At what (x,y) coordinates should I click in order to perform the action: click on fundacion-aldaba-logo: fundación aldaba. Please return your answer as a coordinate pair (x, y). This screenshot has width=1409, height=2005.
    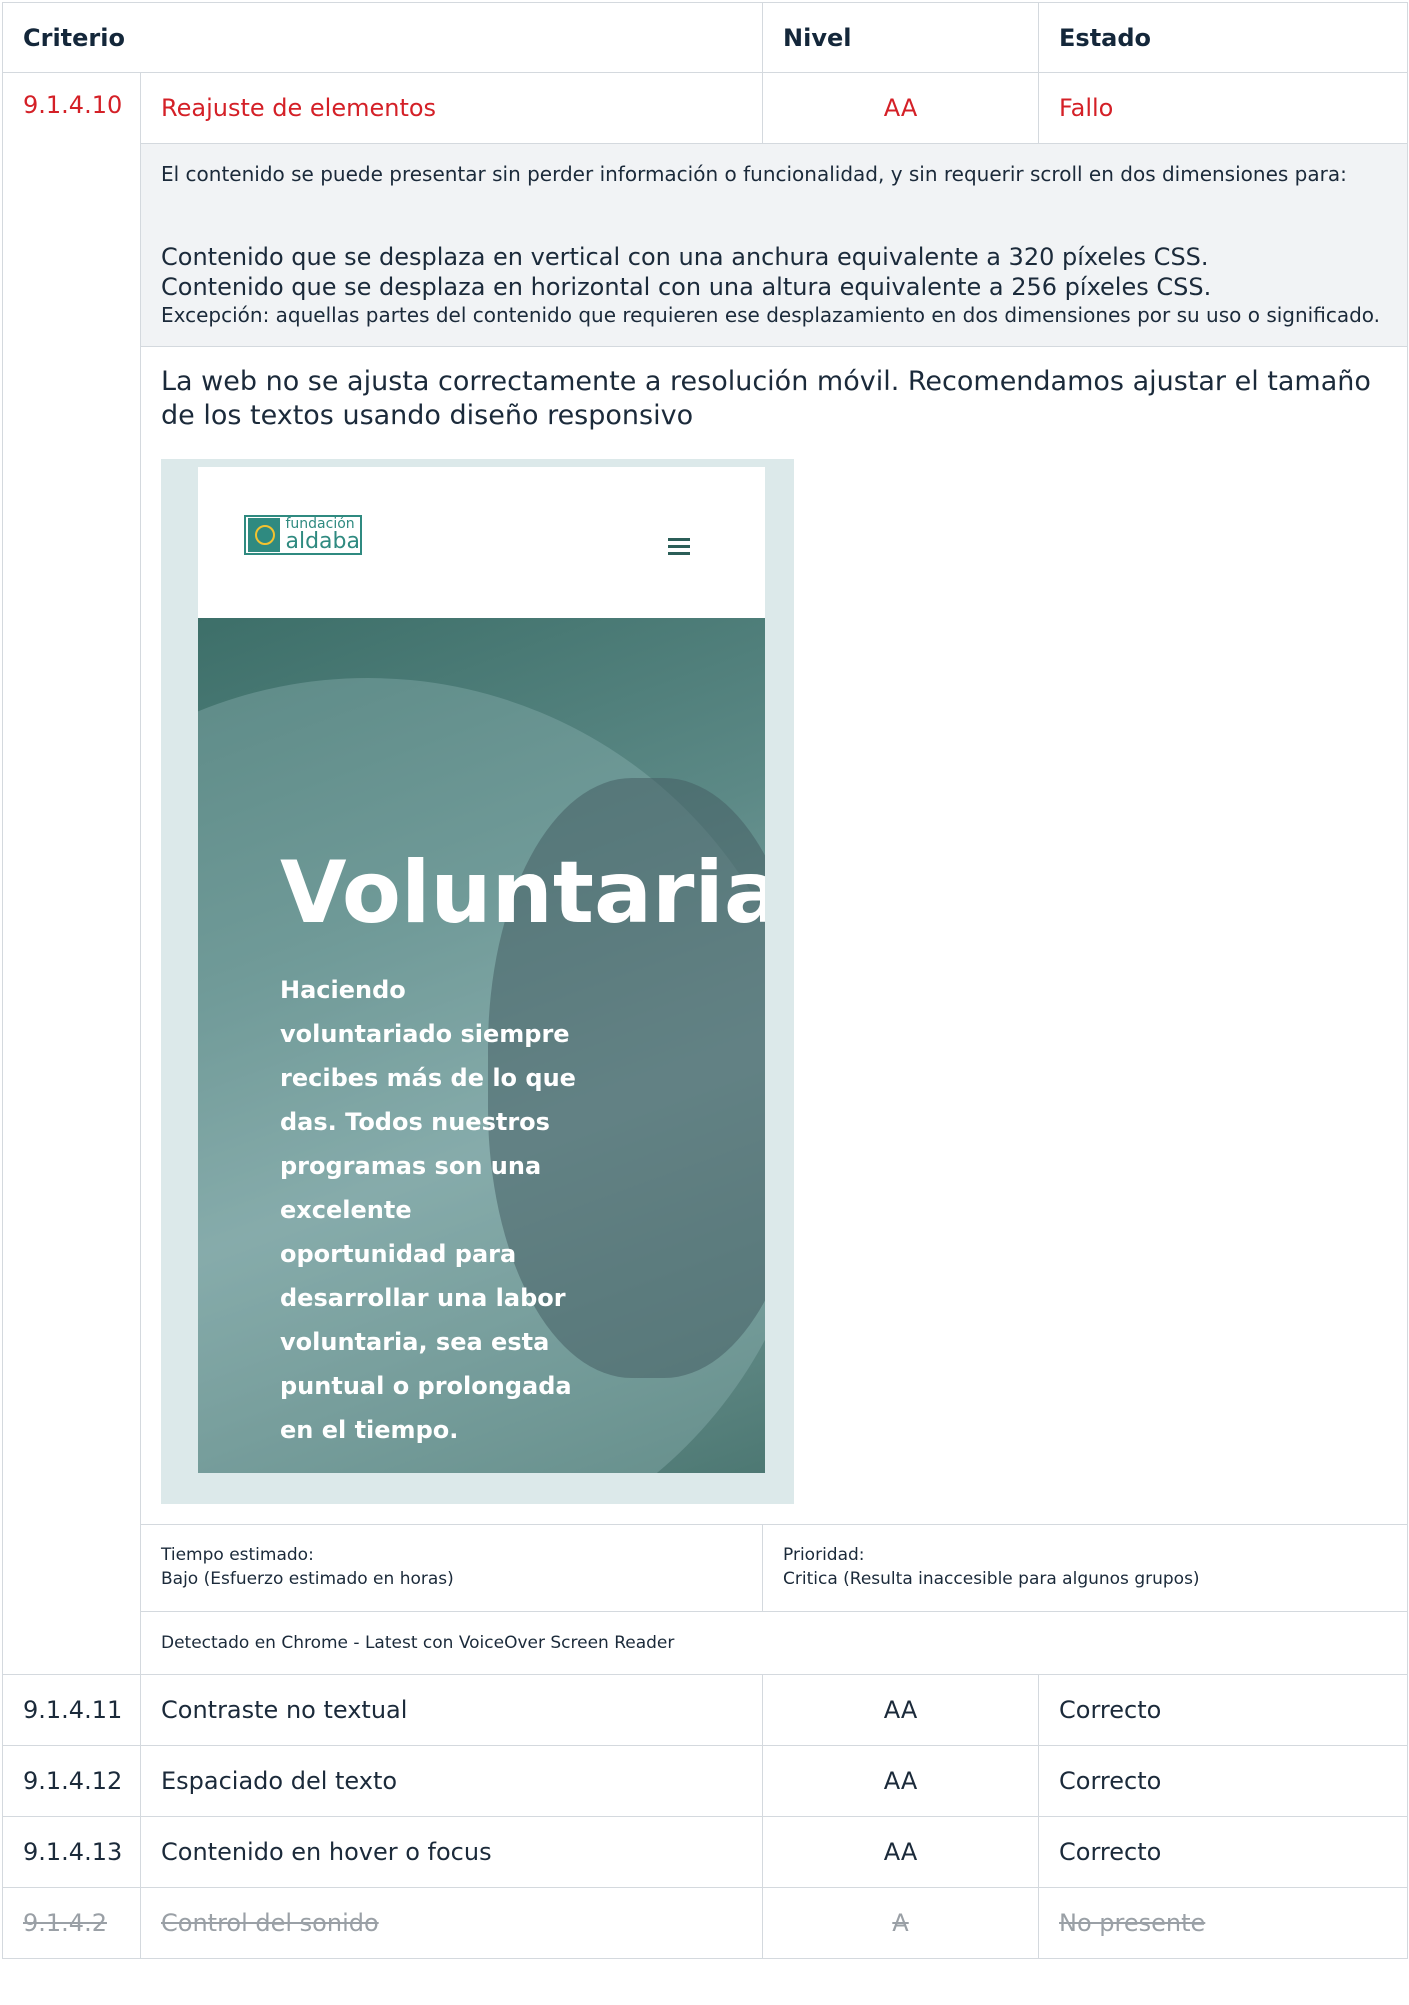
    Looking at the image, I should click on (303, 534).